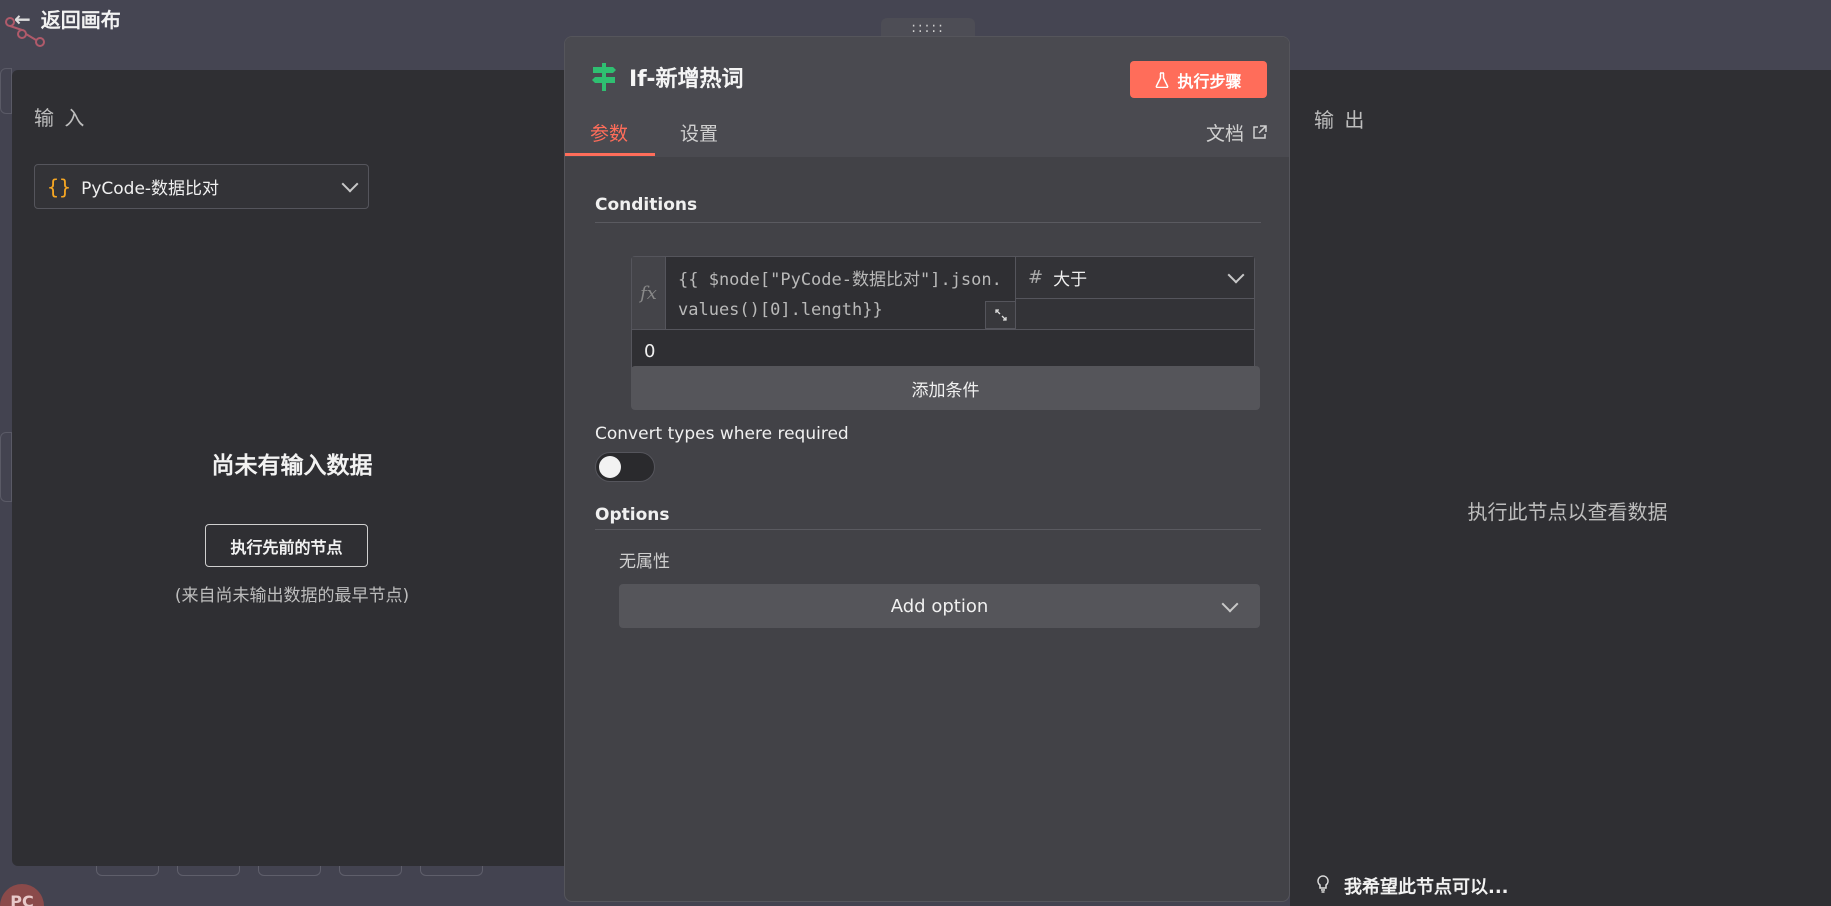 The height and width of the screenshot is (906, 1831). I want to click on output-panel-title: 输 出, so click(1340, 120).